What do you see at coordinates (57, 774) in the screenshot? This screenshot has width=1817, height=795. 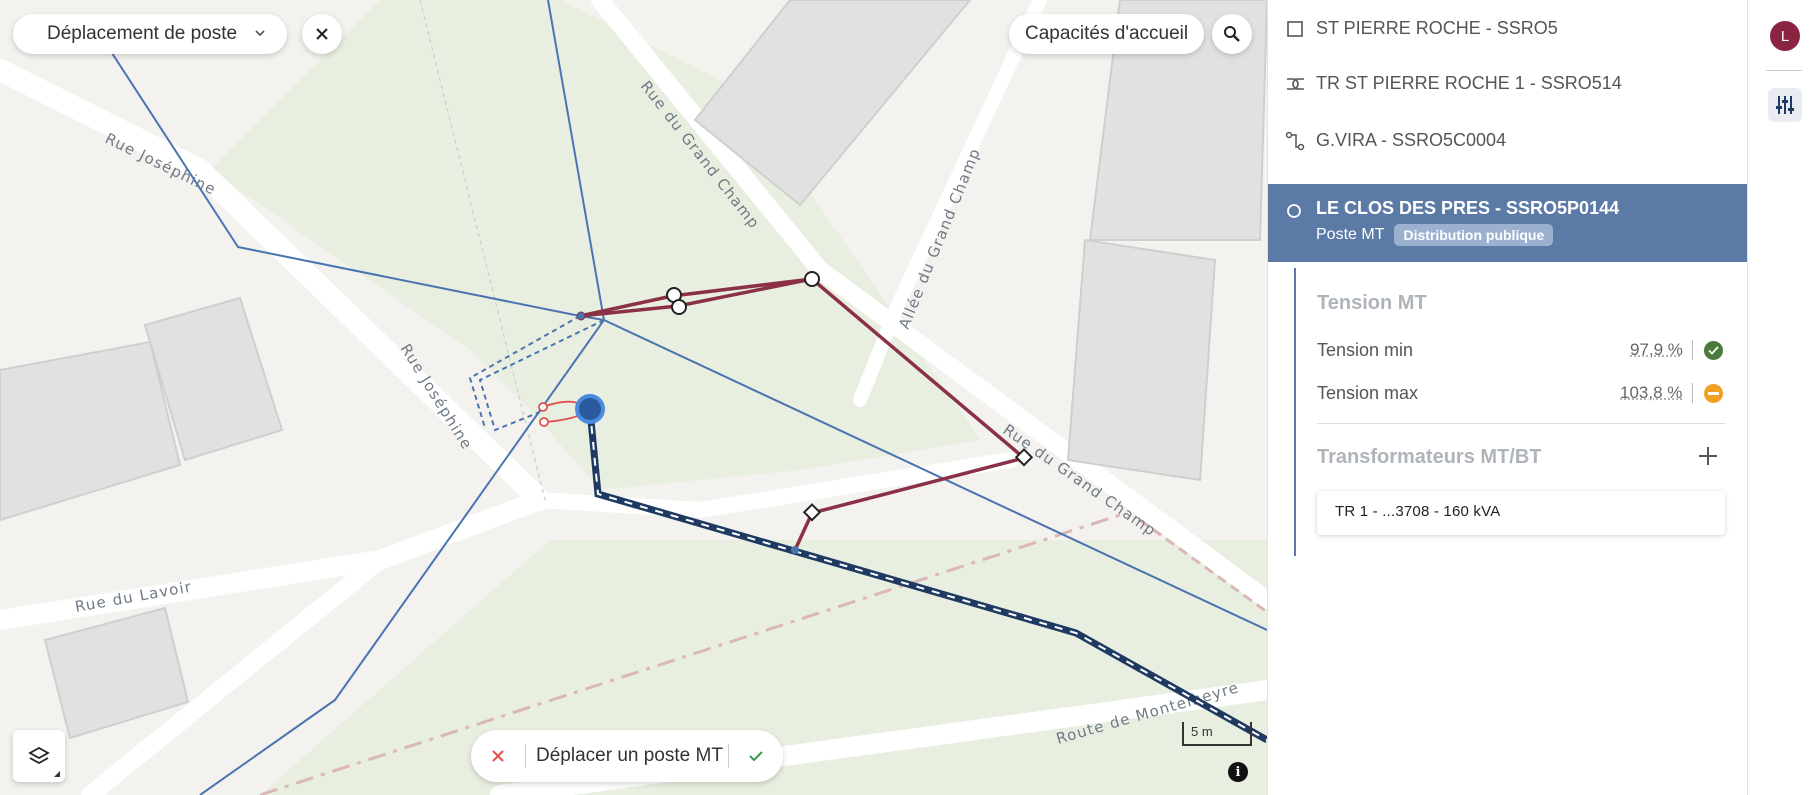 I see `expand-corner-icon` at bounding box center [57, 774].